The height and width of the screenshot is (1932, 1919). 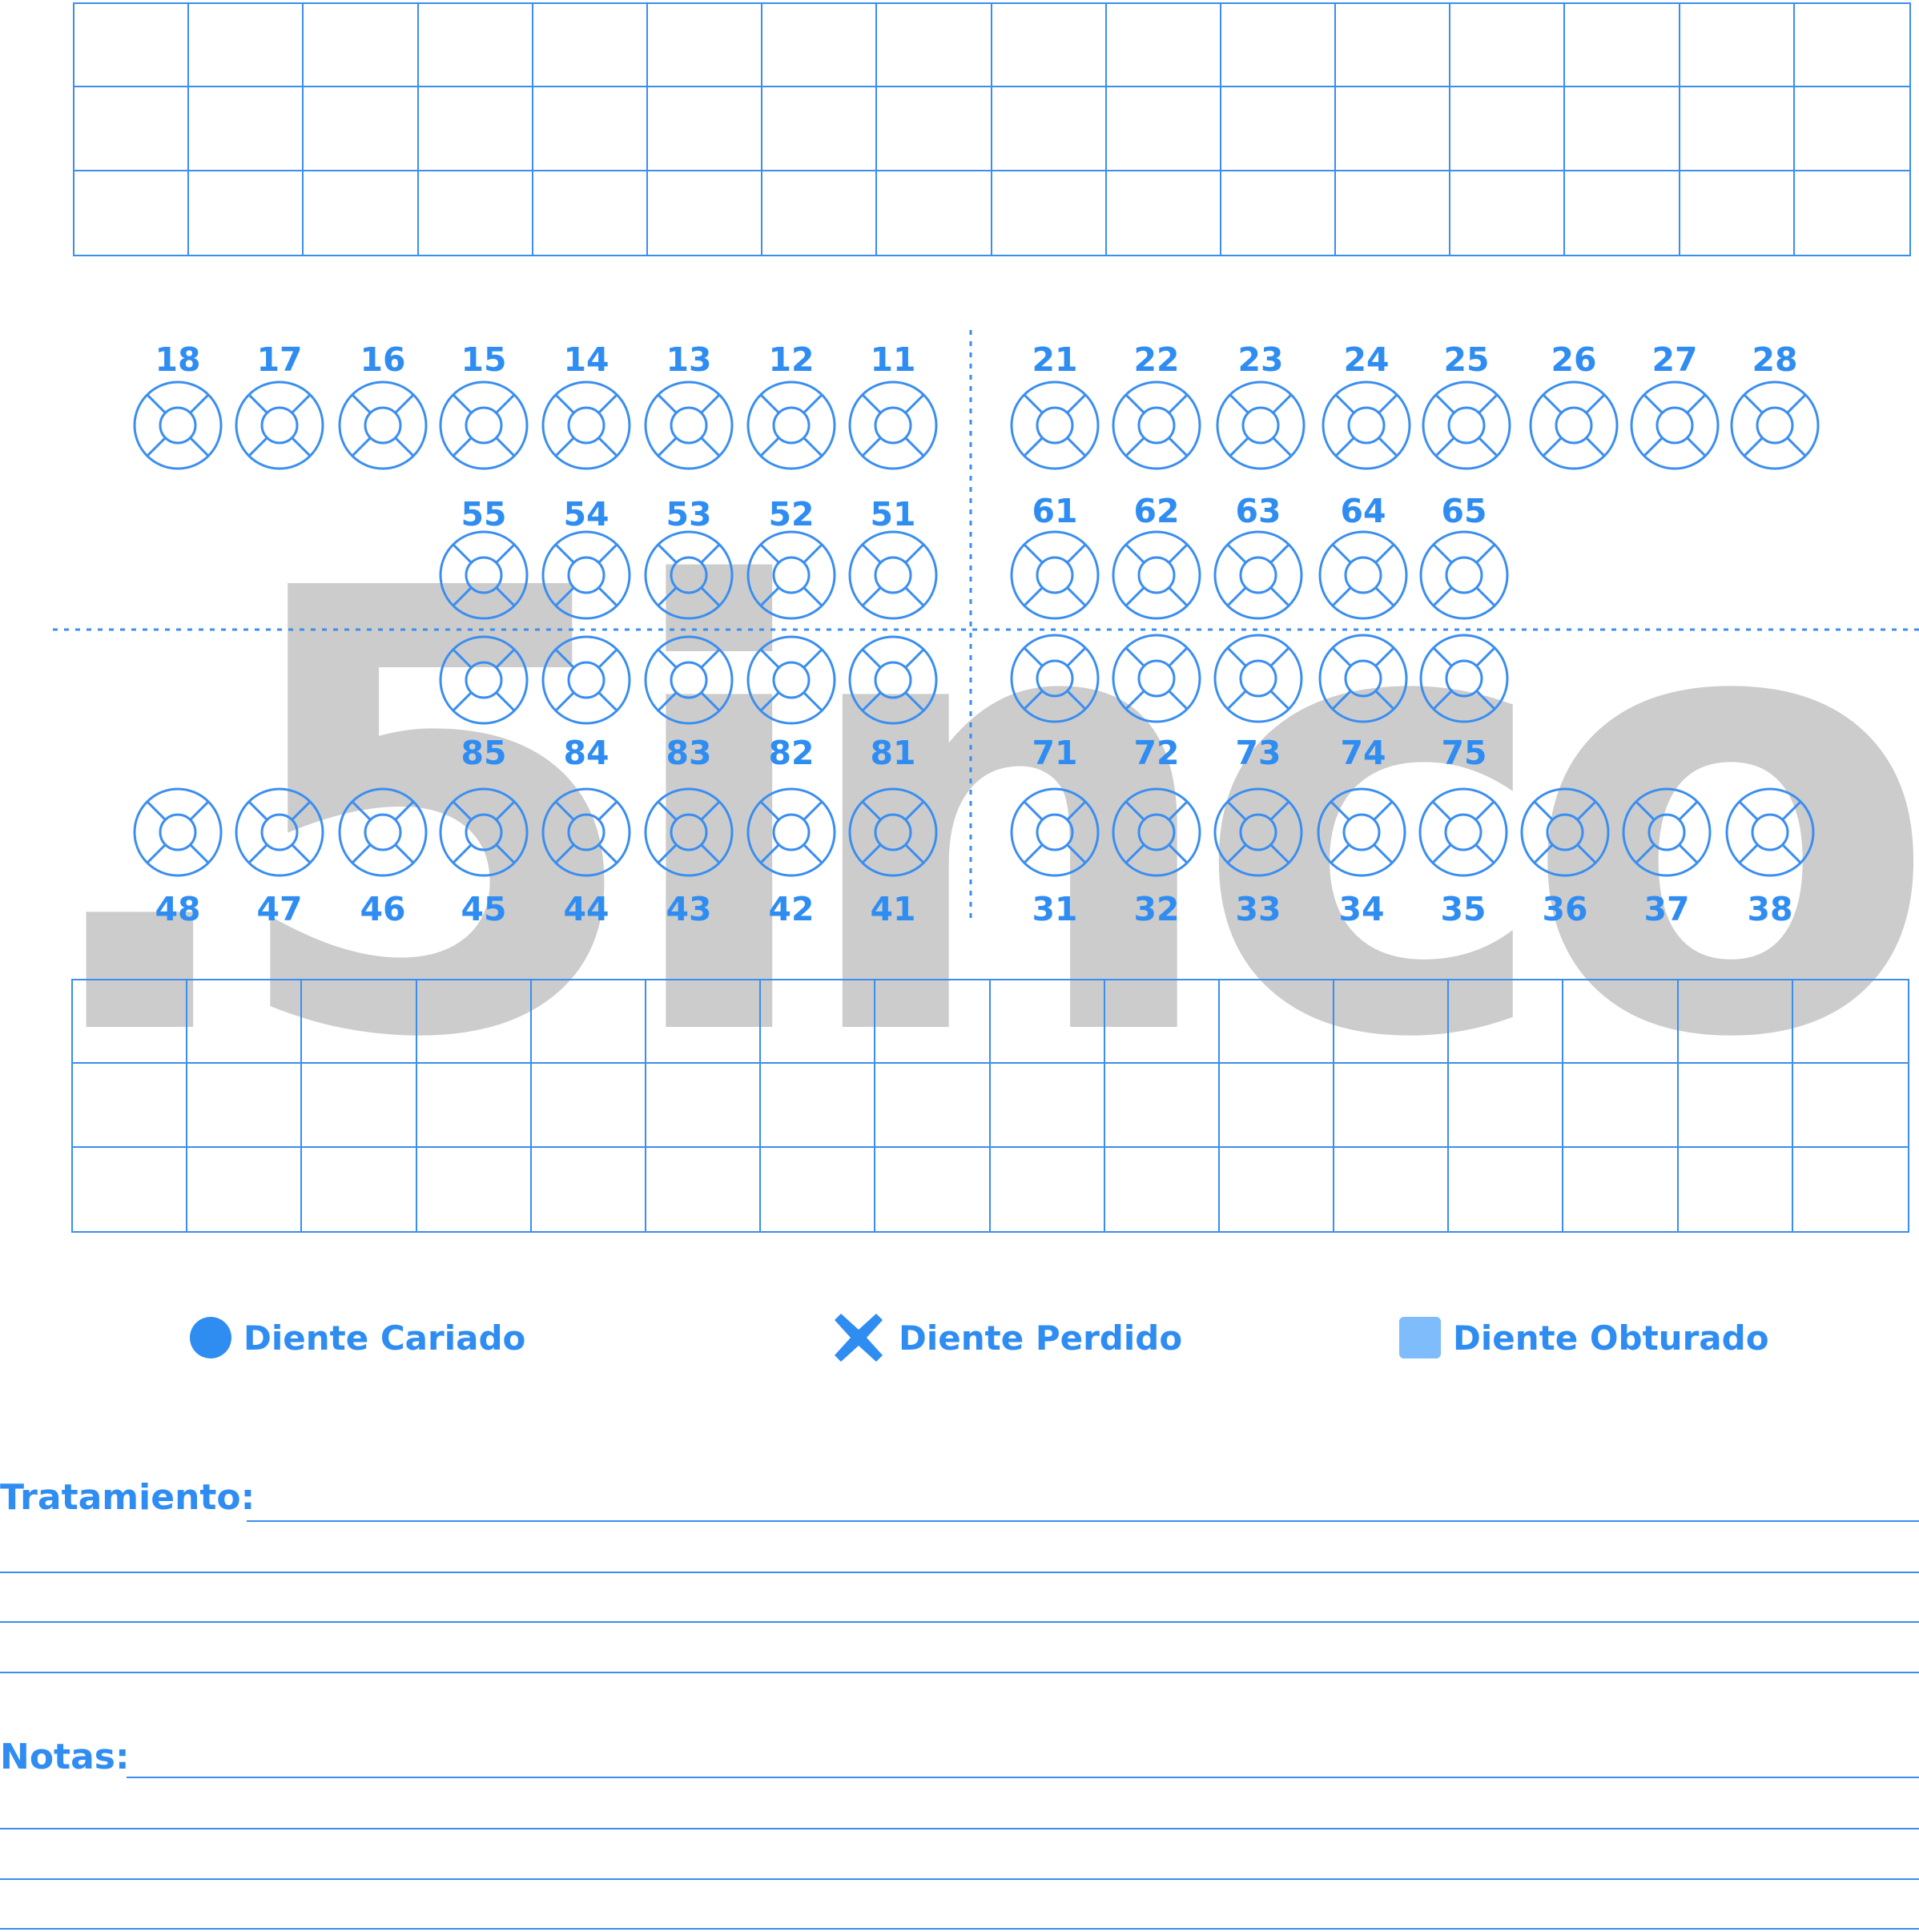 I want to click on tooth-13: 13, so click(x=689, y=405).